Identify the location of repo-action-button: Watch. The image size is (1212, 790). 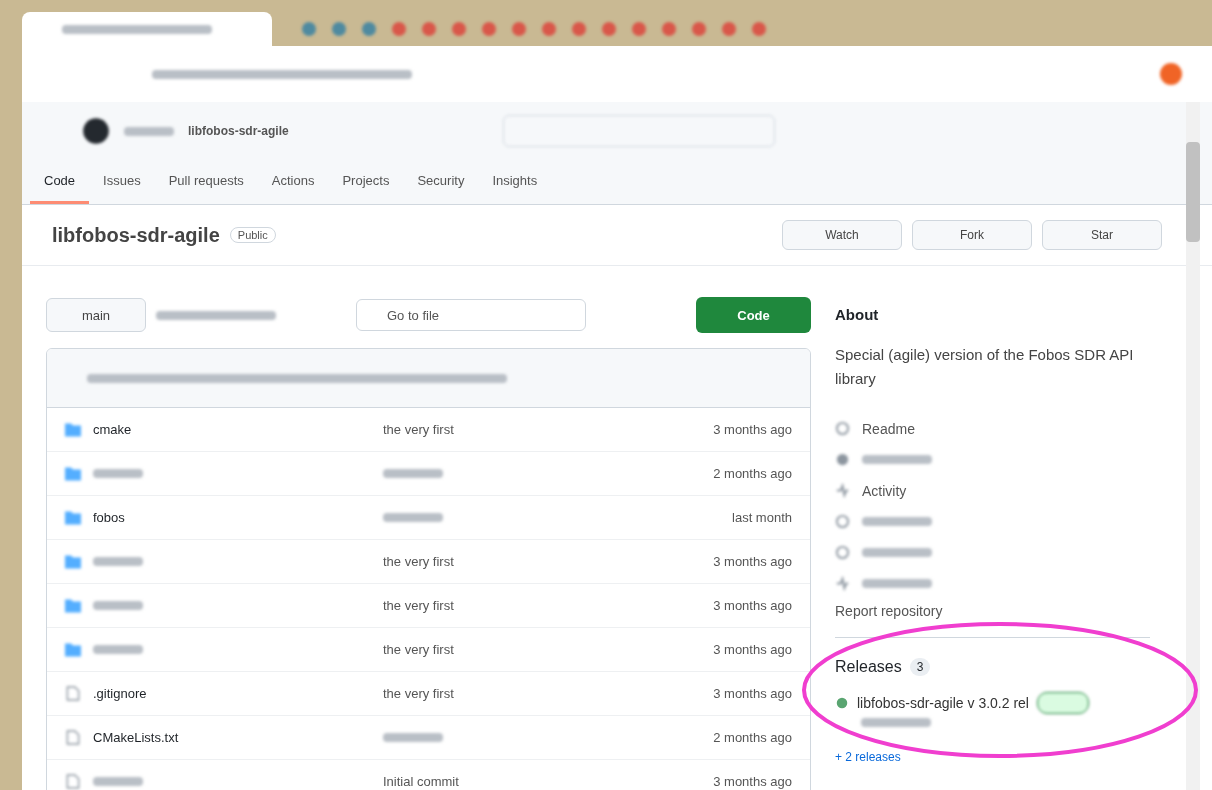
(842, 235).